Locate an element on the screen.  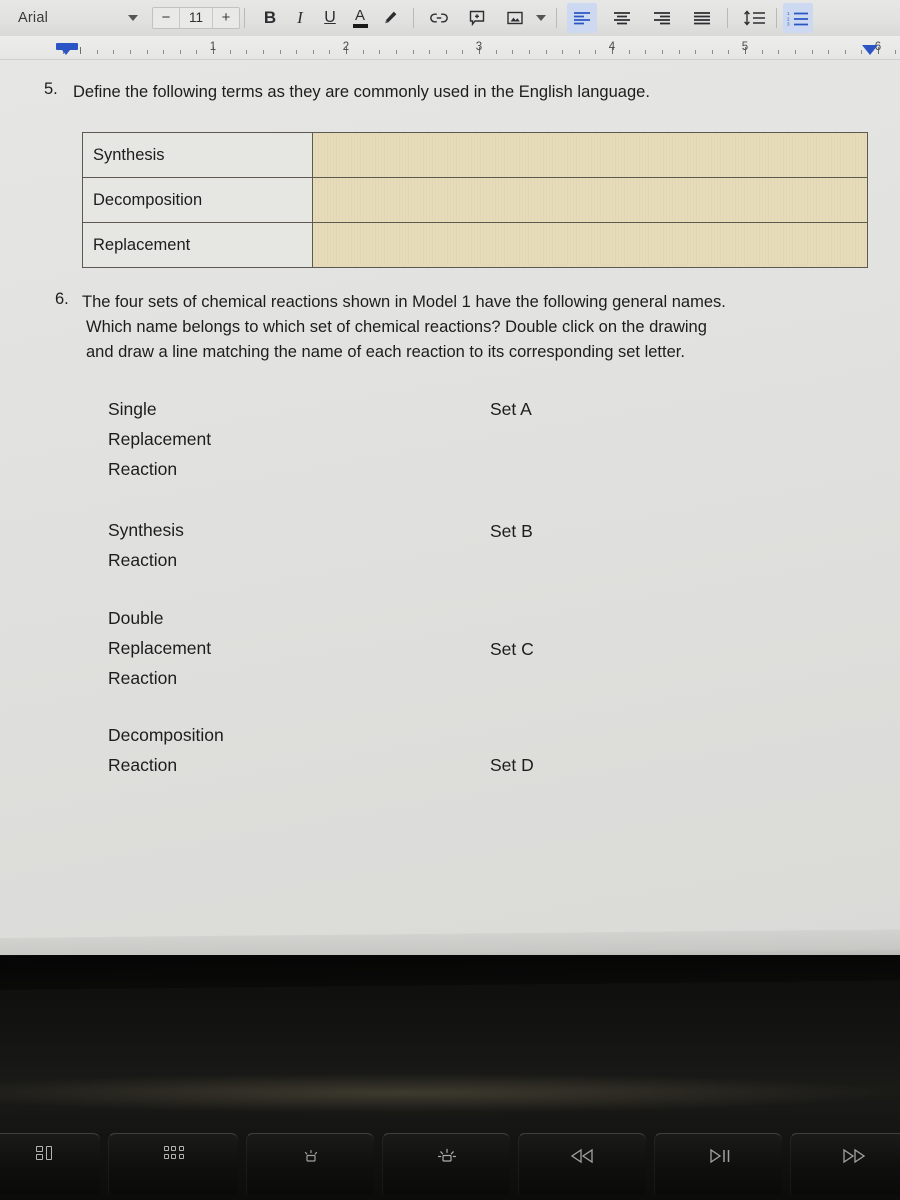
mission-control-icon is located at coordinates (46, 1154).